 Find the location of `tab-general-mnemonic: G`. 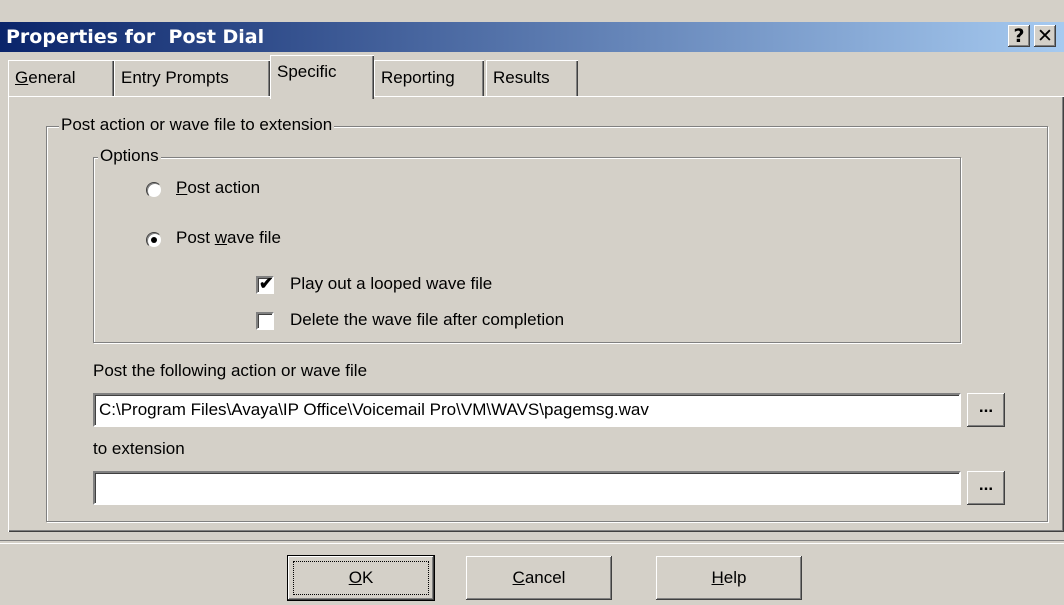

tab-general-mnemonic: G is located at coordinates (22, 77).